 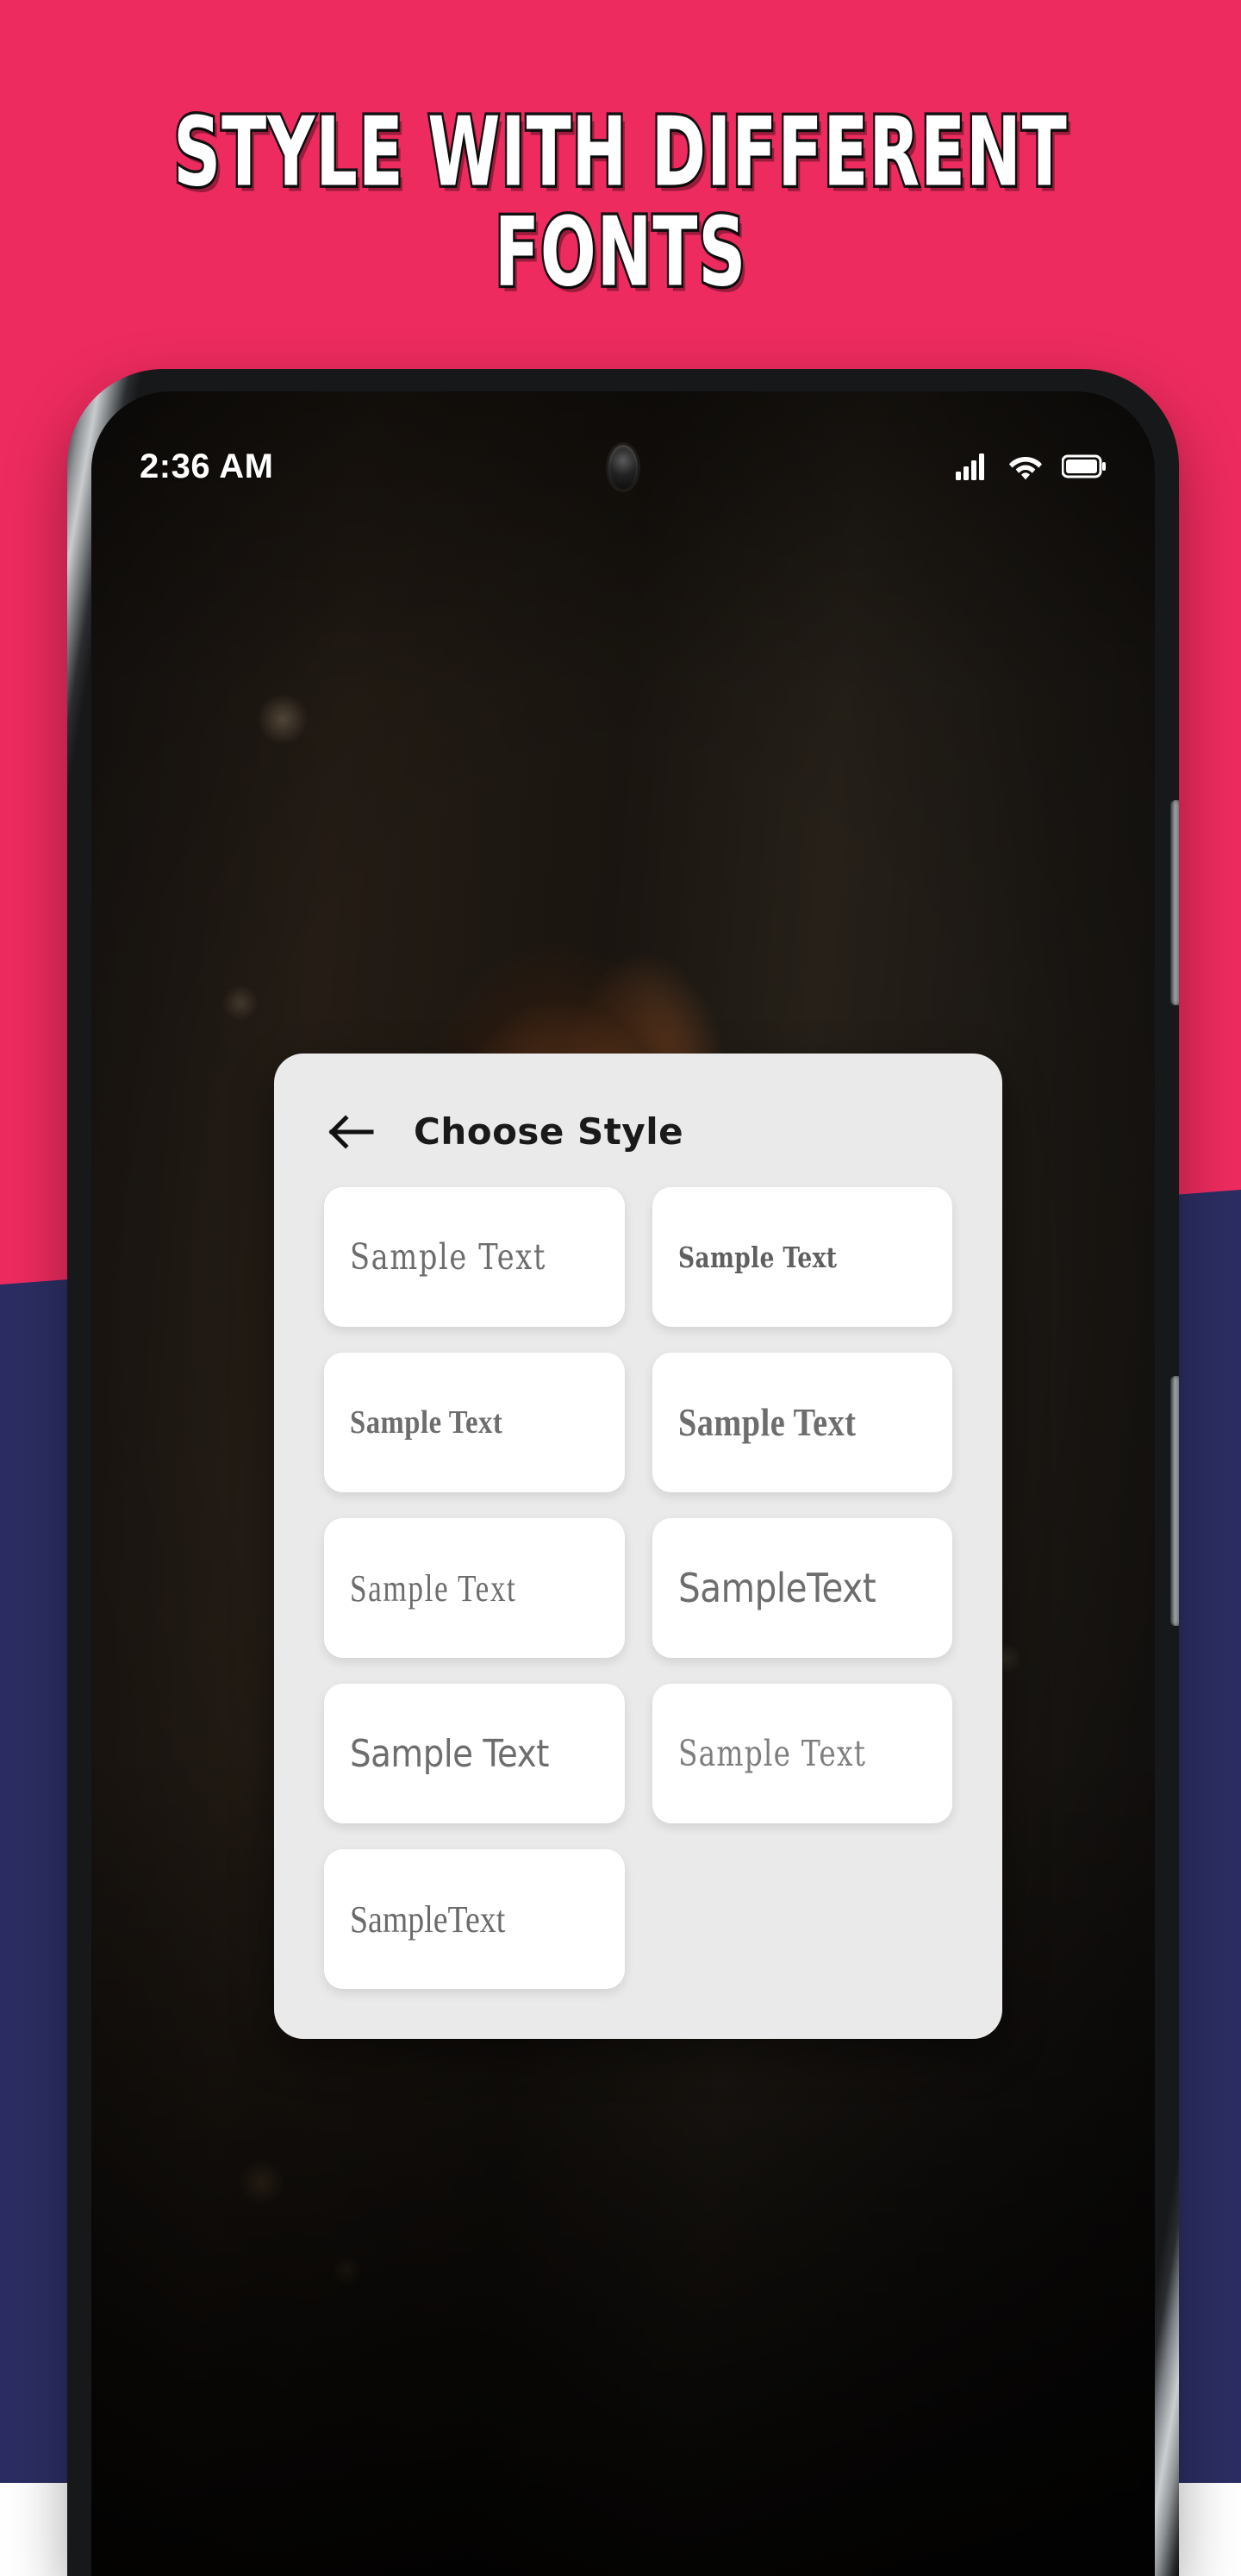 I want to click on dialog-header: Choose Style, so click(x=638, y=1120).